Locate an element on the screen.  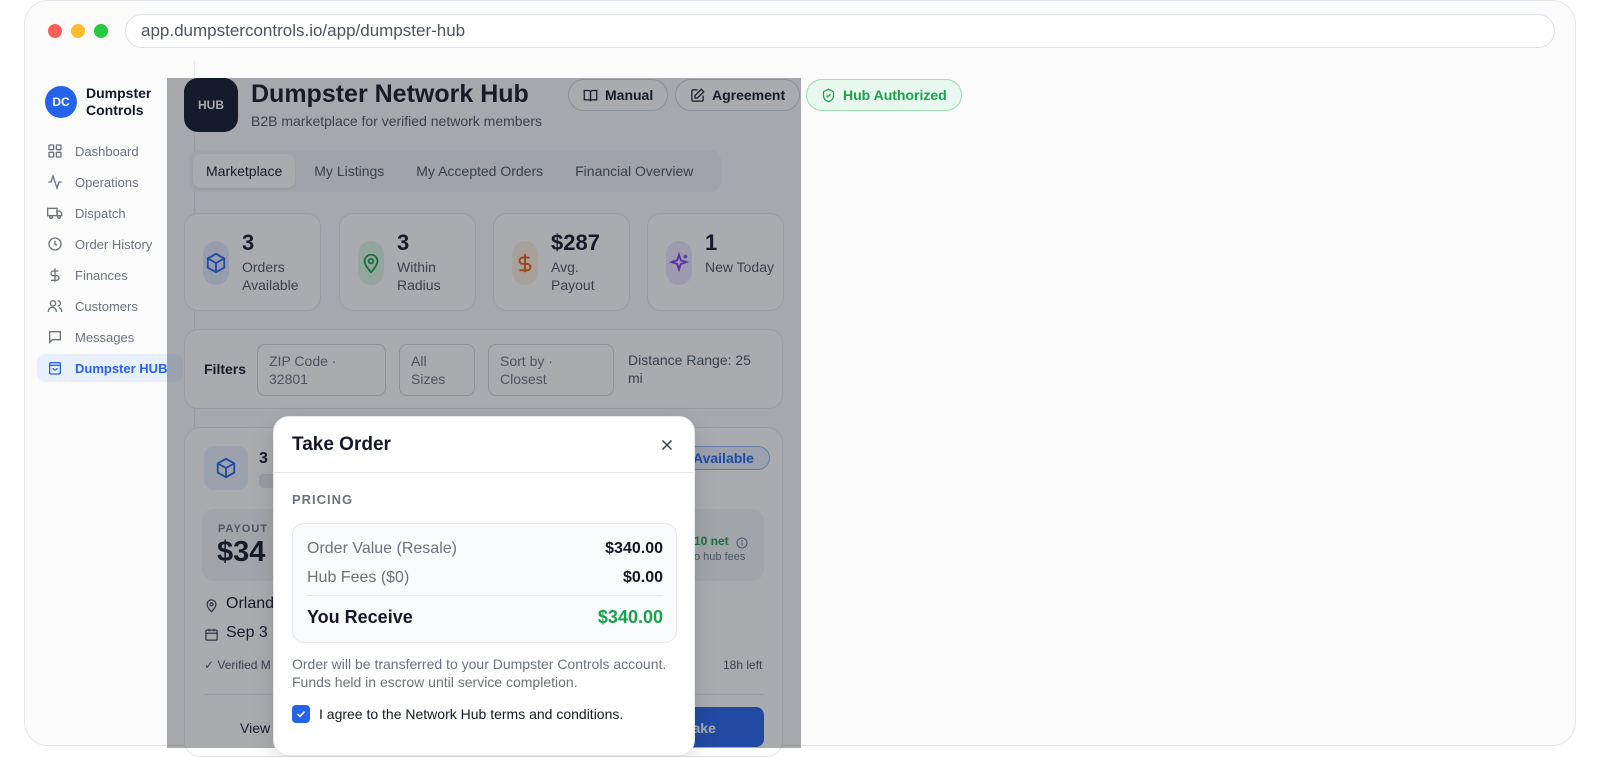
check-icon is located at coordinates (301, 714).